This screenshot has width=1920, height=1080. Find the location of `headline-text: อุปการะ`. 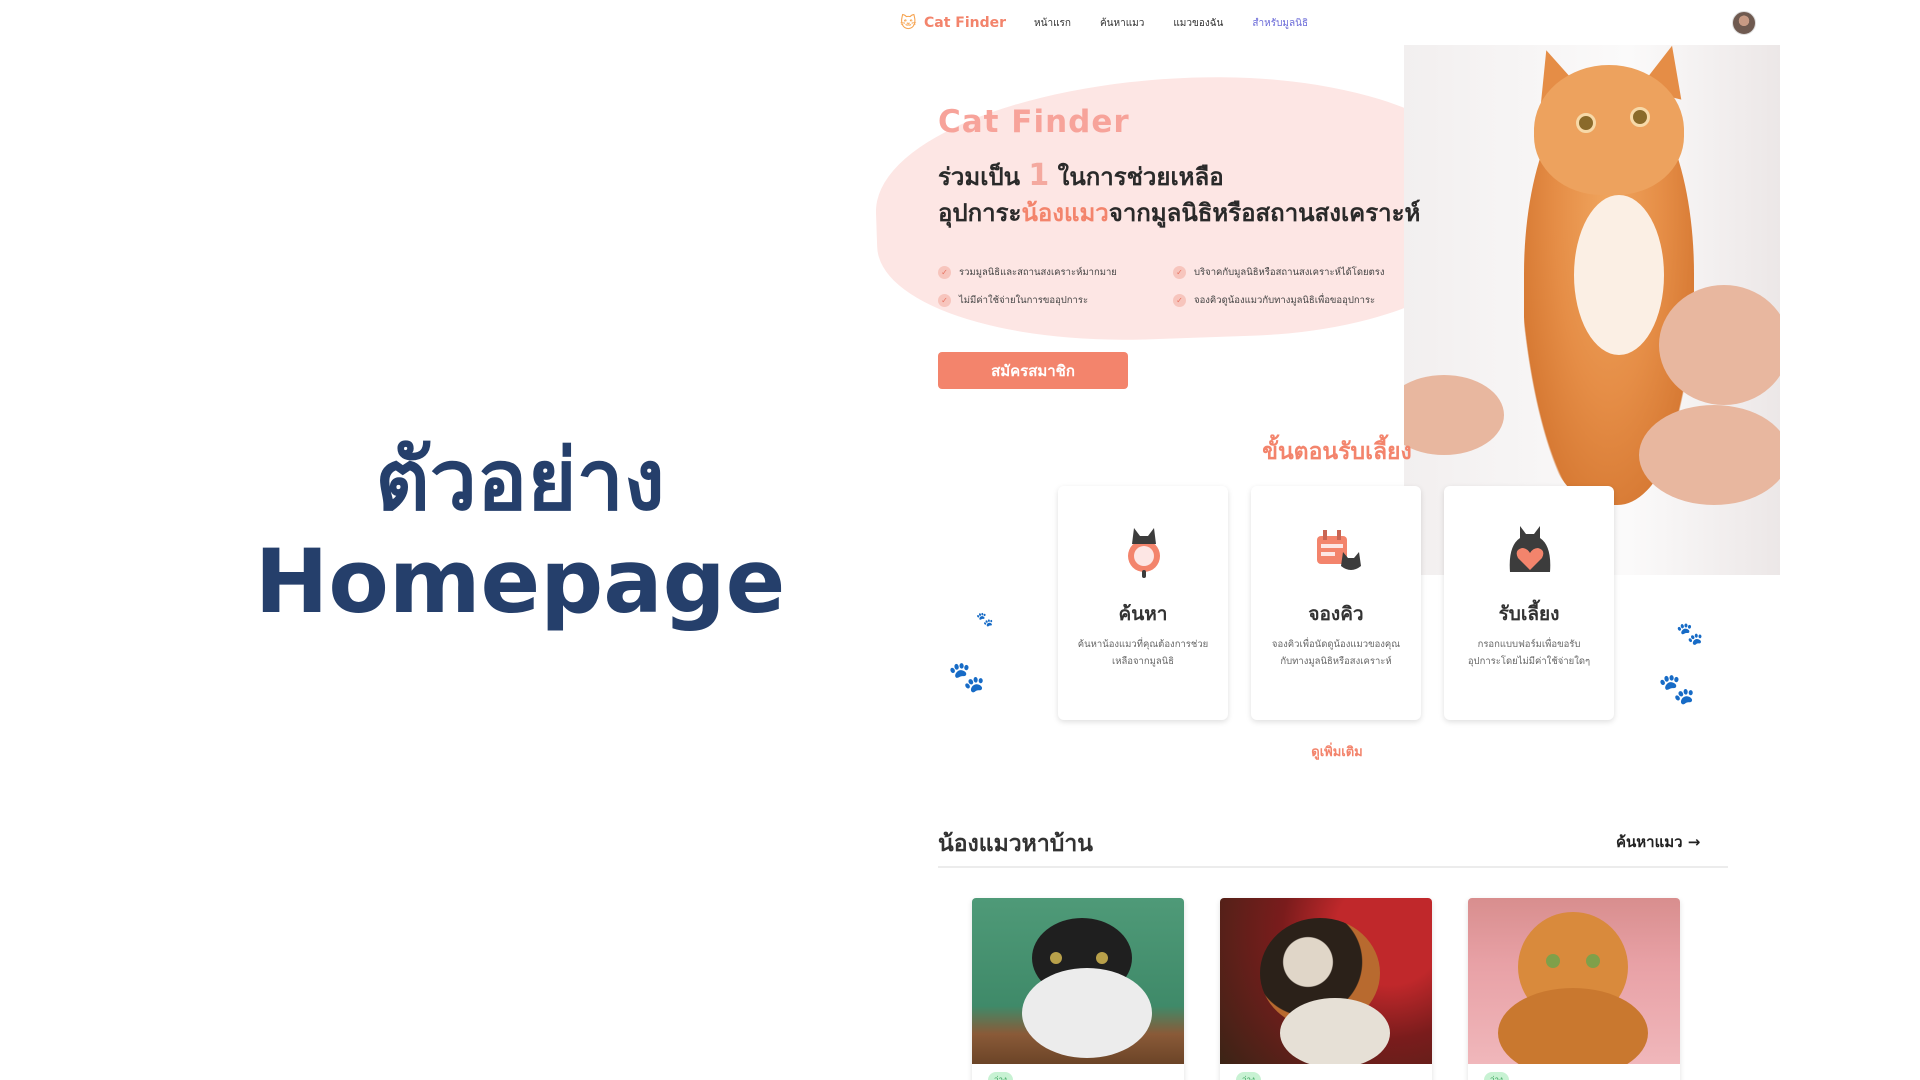

headline-text: อุปการะ is located at coordinates (980, 213).